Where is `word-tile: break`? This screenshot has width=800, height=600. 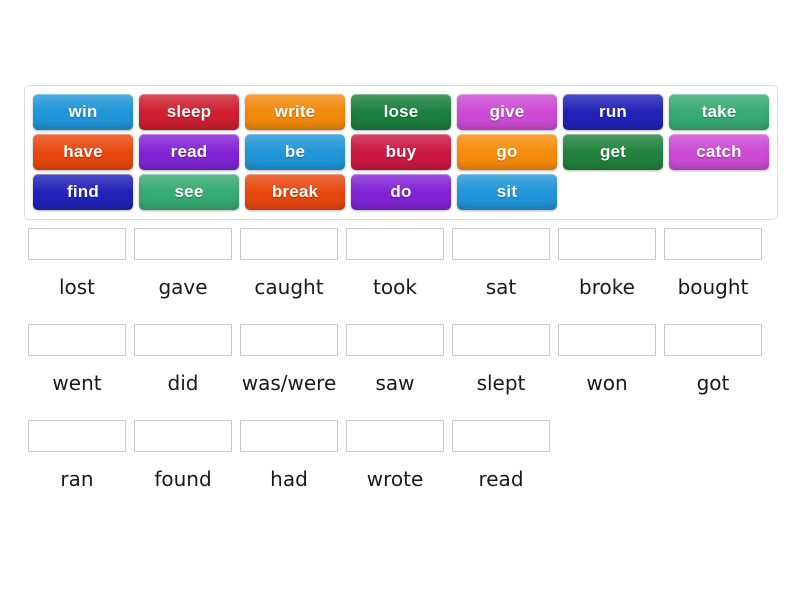
word-tile: break is located at coordinates (295, 192).